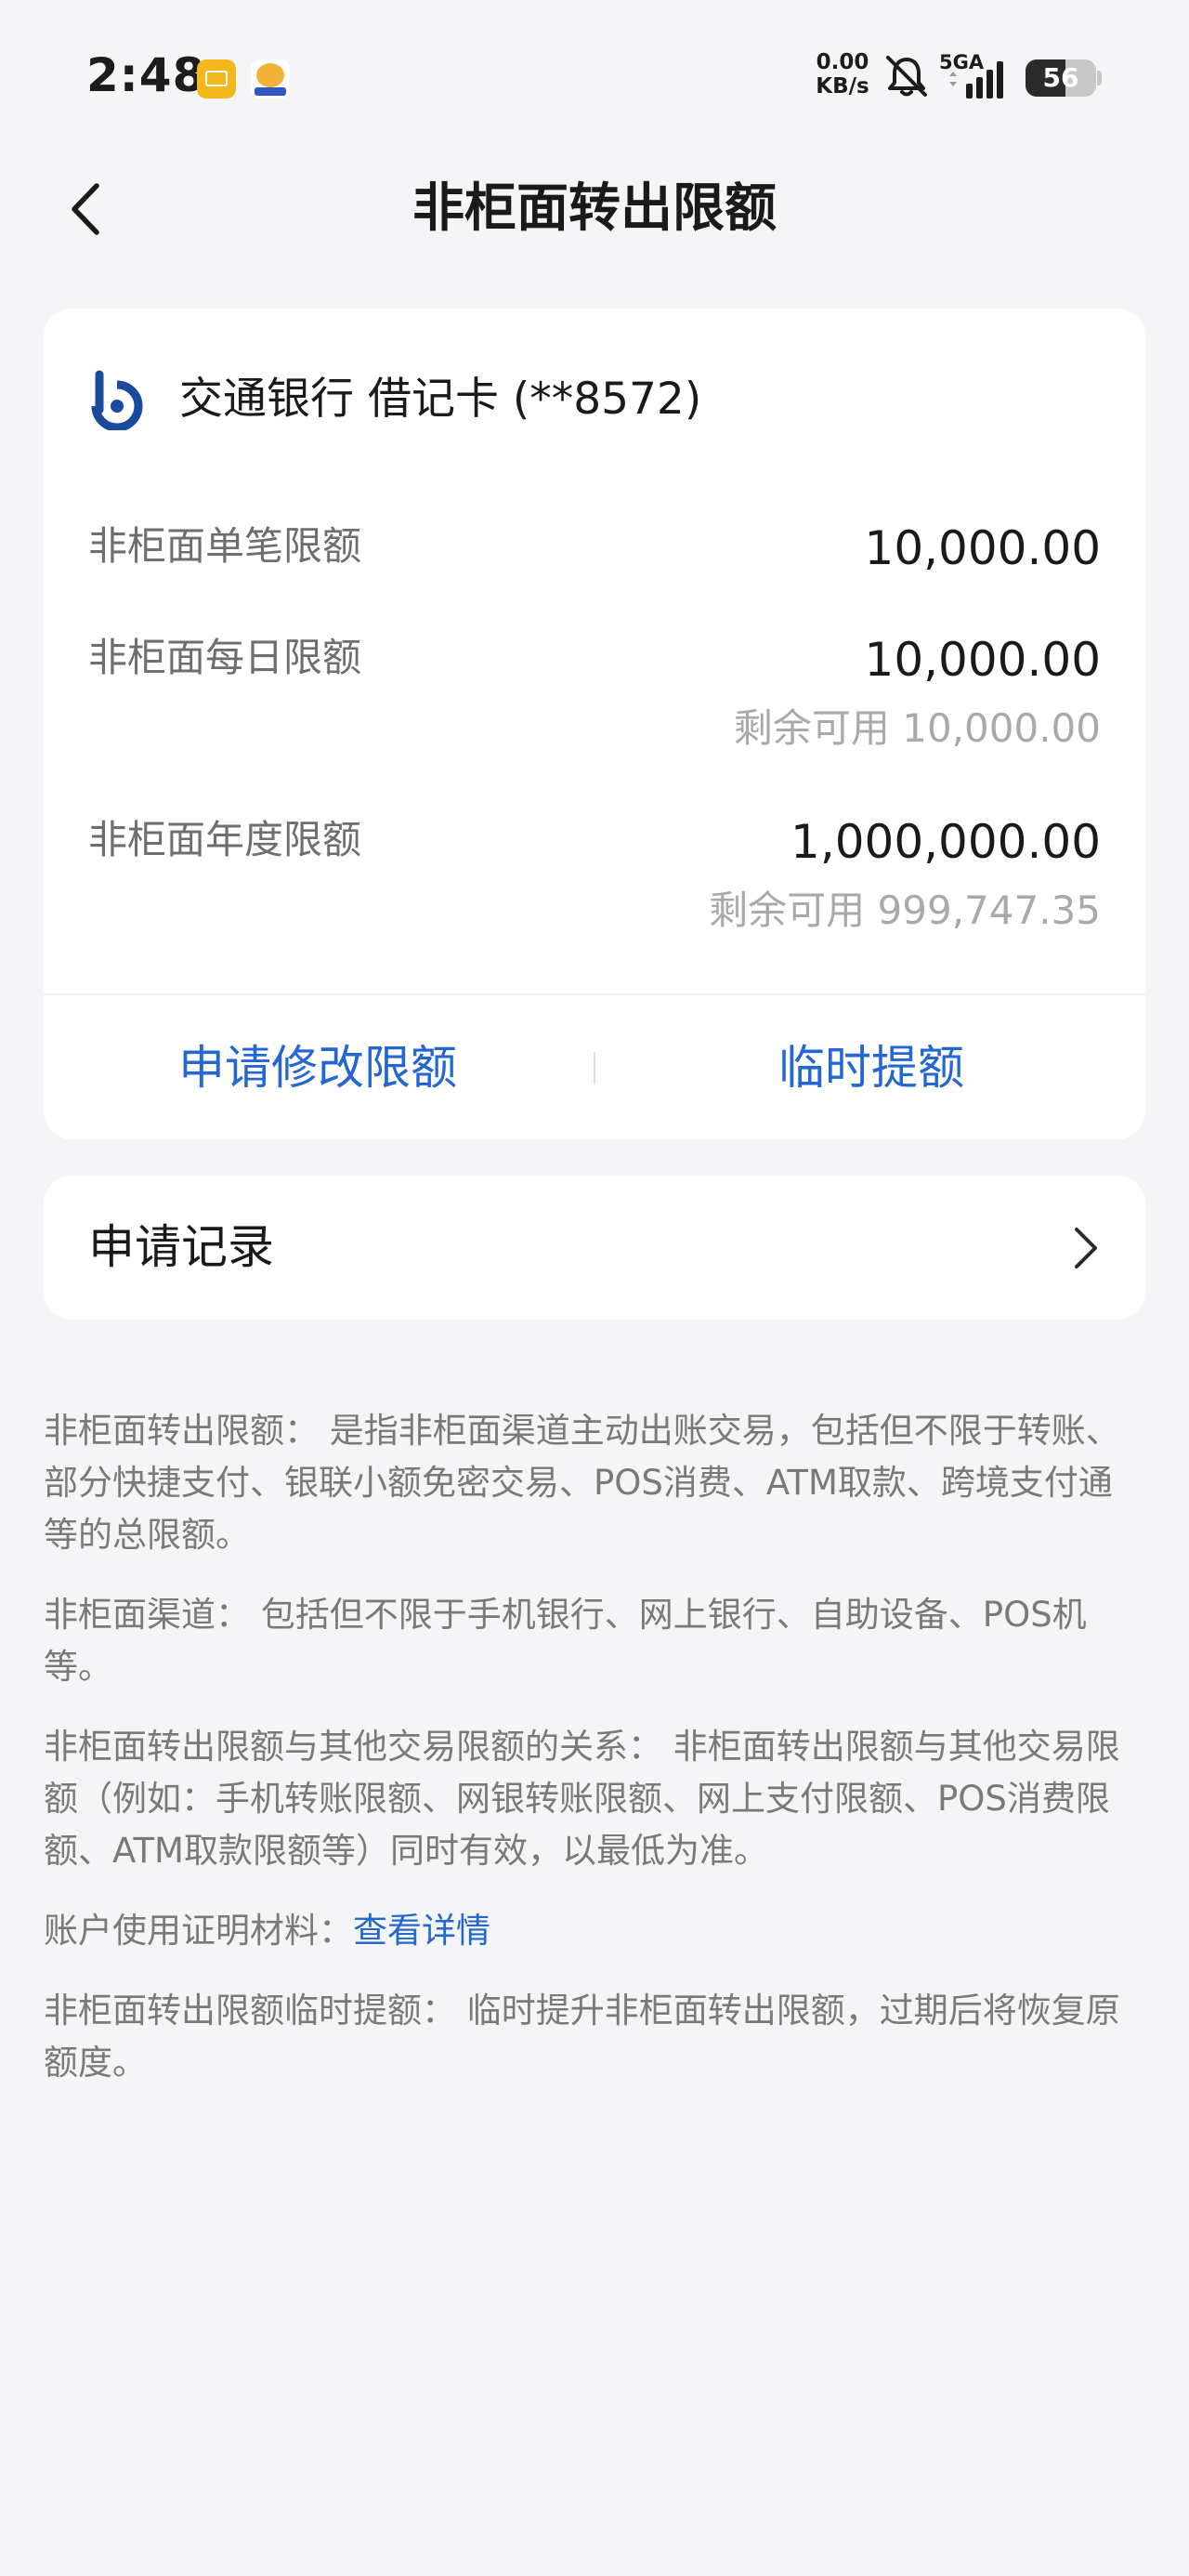  What do you see at coordinates (565, 1641) in the screenshot?
I see `note-channels: 非柜面渠道： 包括但不限于手机银行、网上银行、自助设备、POS机等。` at bounding box center [565, 1641].